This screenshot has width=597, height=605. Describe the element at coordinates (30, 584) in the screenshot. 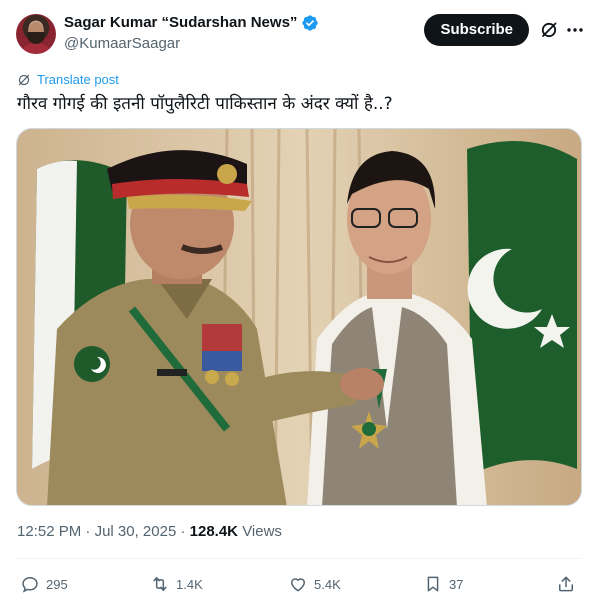

I see `reply-icon` at that location.